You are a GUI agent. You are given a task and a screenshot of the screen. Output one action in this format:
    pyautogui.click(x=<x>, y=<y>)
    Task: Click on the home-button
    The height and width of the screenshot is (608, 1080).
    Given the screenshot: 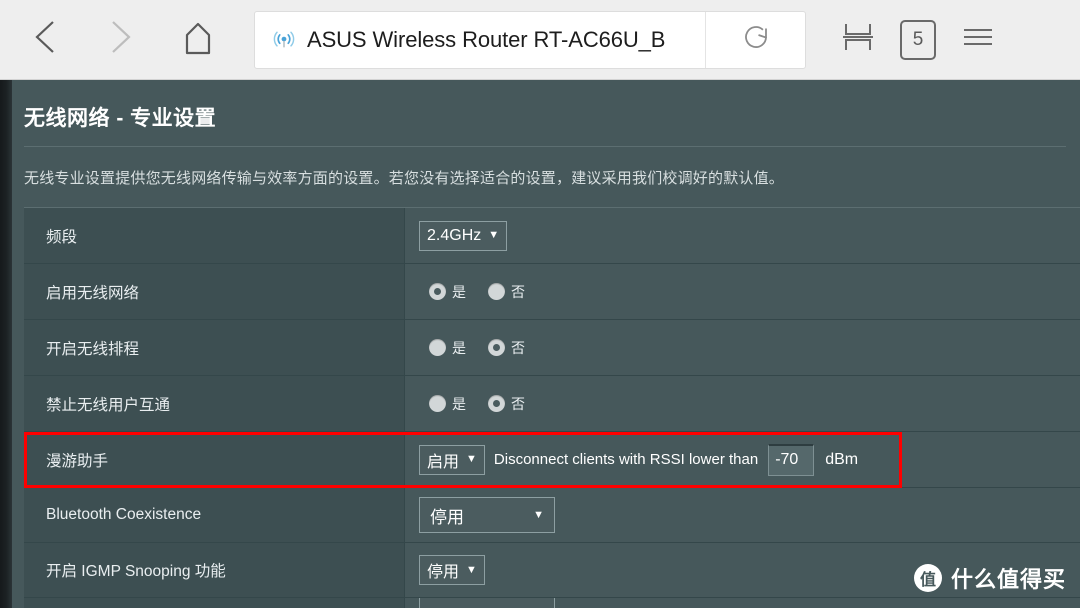 What is the action you would take?
    pyautogui.click(x=198, y=40)
    